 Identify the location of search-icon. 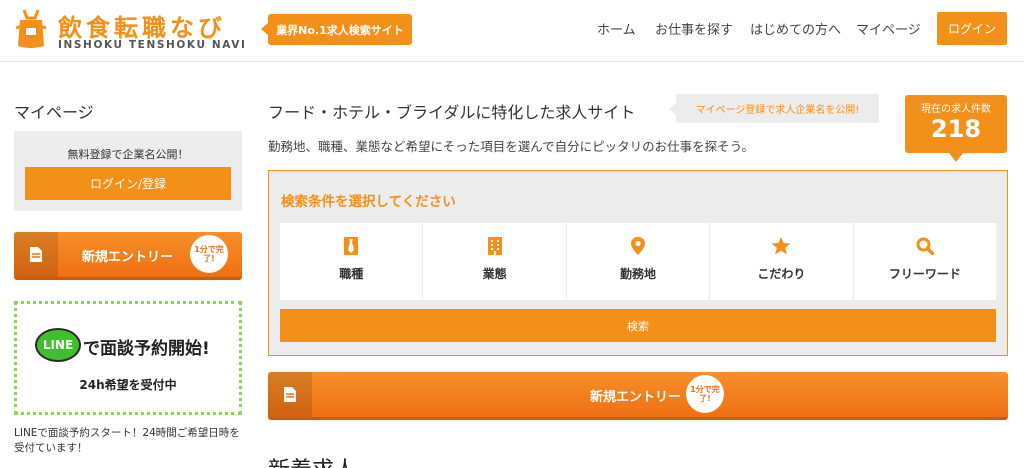
(925, 246).